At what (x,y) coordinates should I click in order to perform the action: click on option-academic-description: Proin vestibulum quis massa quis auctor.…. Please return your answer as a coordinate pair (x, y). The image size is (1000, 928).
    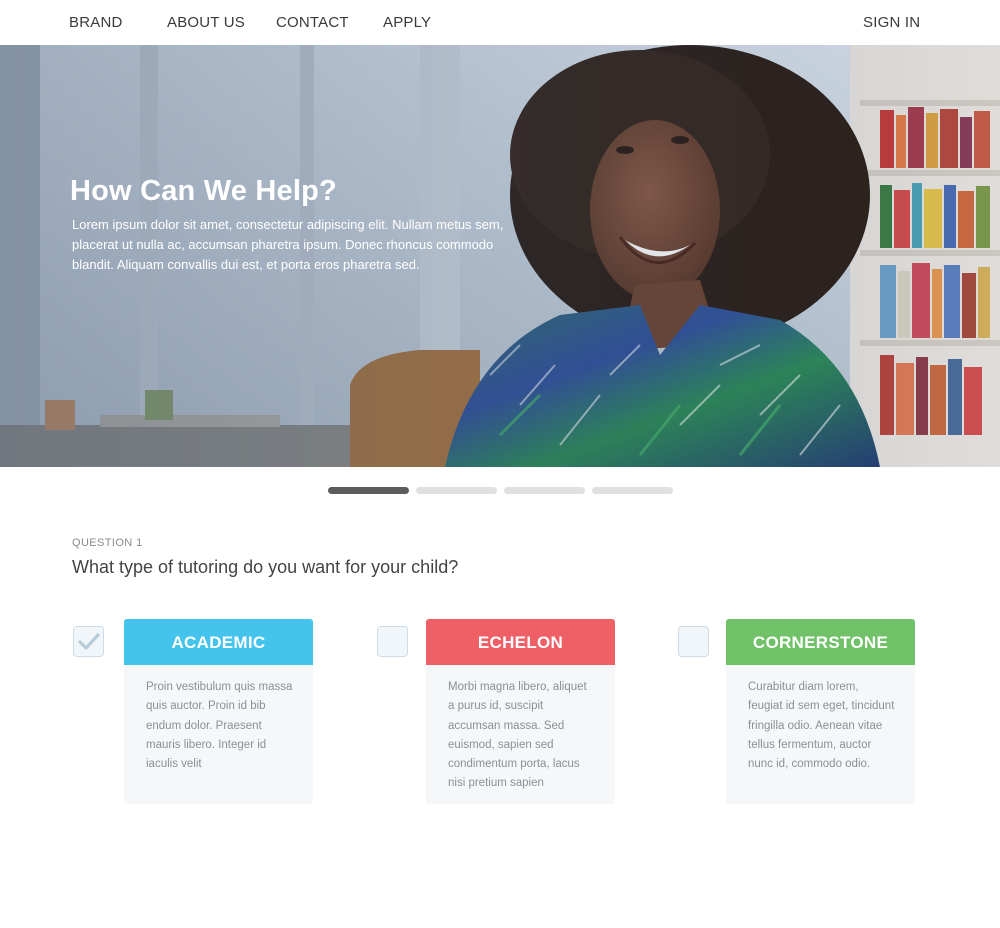
    Looking at the image, I should click on (219, 726).